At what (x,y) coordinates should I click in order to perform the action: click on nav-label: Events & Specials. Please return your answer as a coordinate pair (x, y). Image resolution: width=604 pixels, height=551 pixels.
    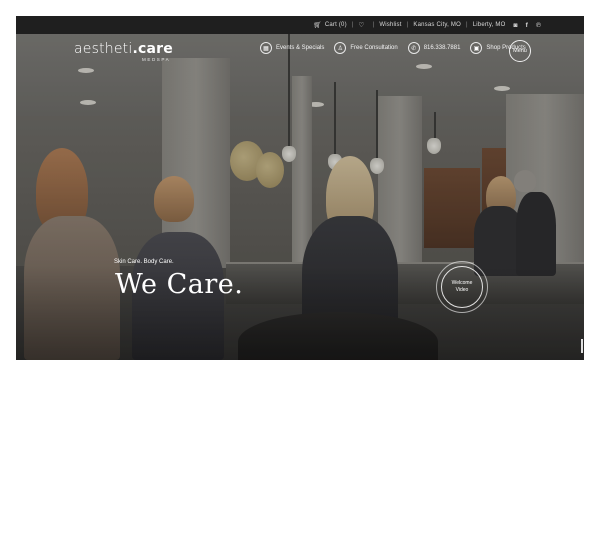
    Looking at the image, I should click on (300, 48).